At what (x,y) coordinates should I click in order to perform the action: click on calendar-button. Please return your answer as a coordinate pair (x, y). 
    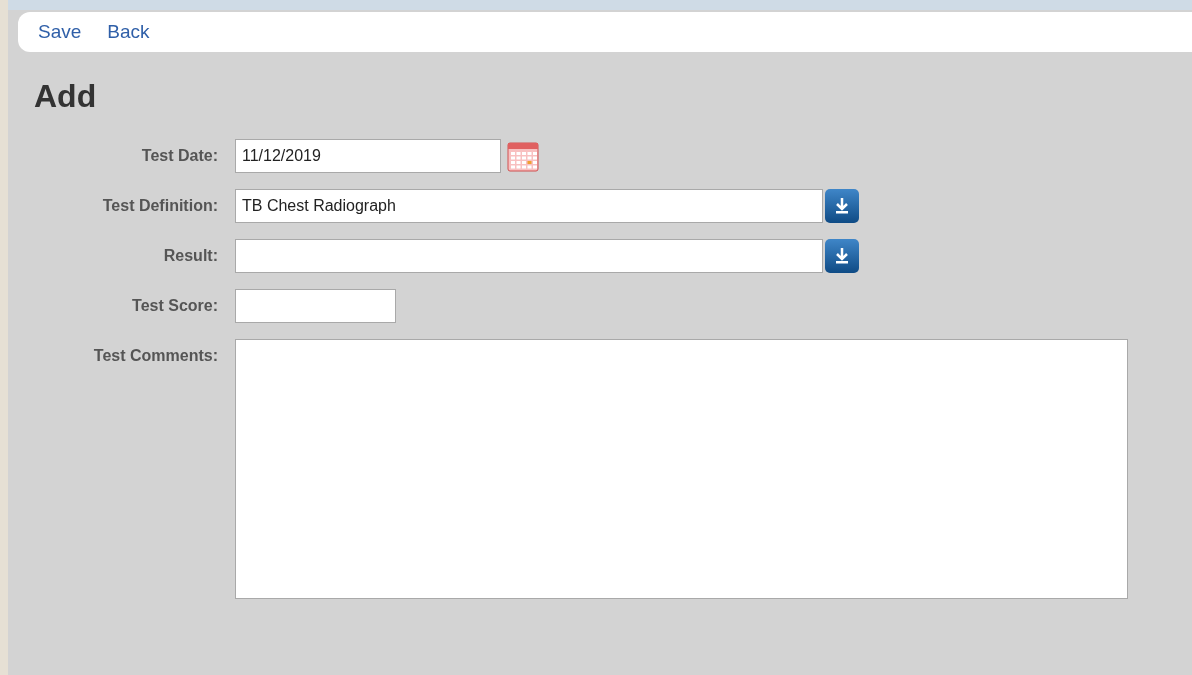
    Looking at the image, I should click on (523, 156).